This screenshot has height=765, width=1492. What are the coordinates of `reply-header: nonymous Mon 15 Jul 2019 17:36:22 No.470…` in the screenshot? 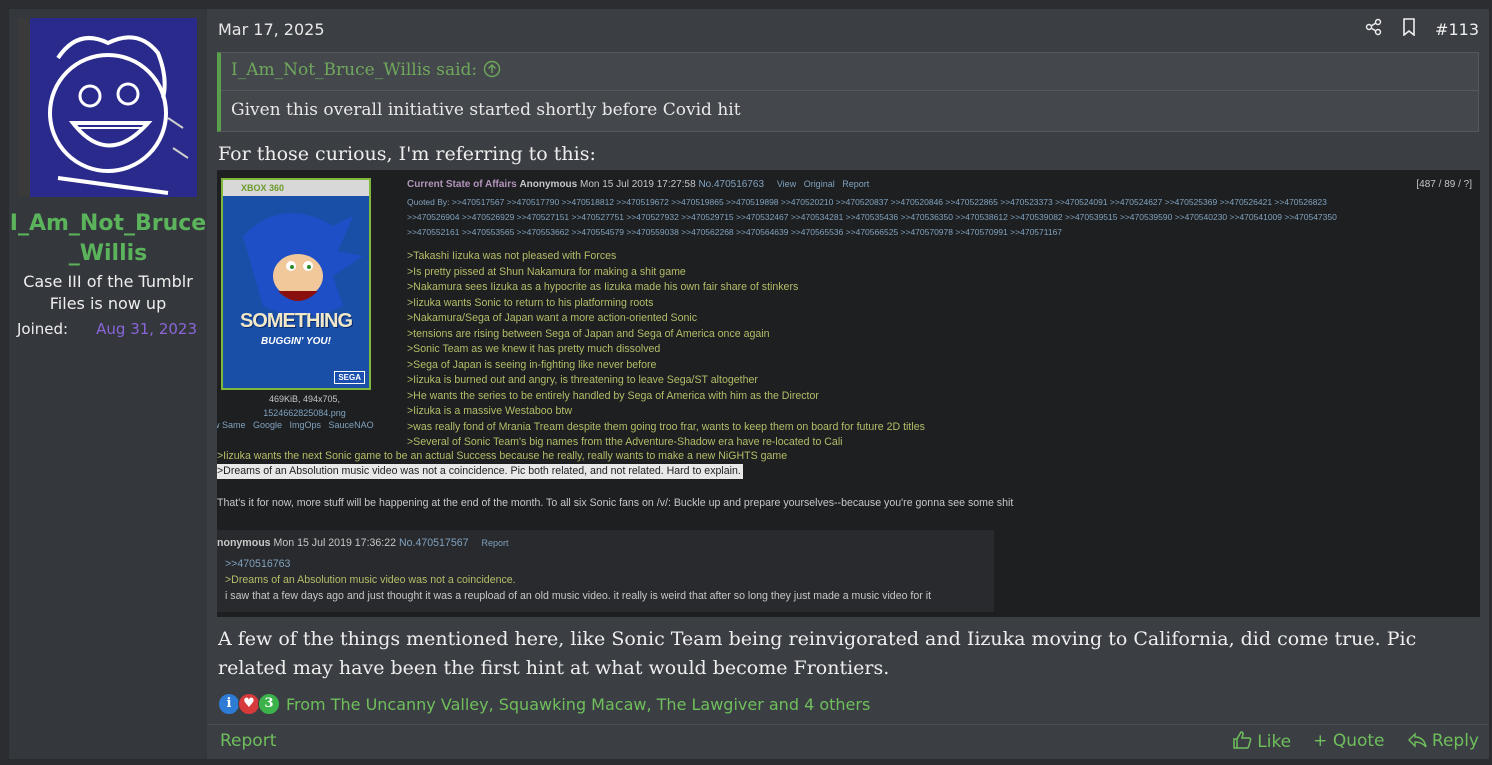 It's located at (362, 543).